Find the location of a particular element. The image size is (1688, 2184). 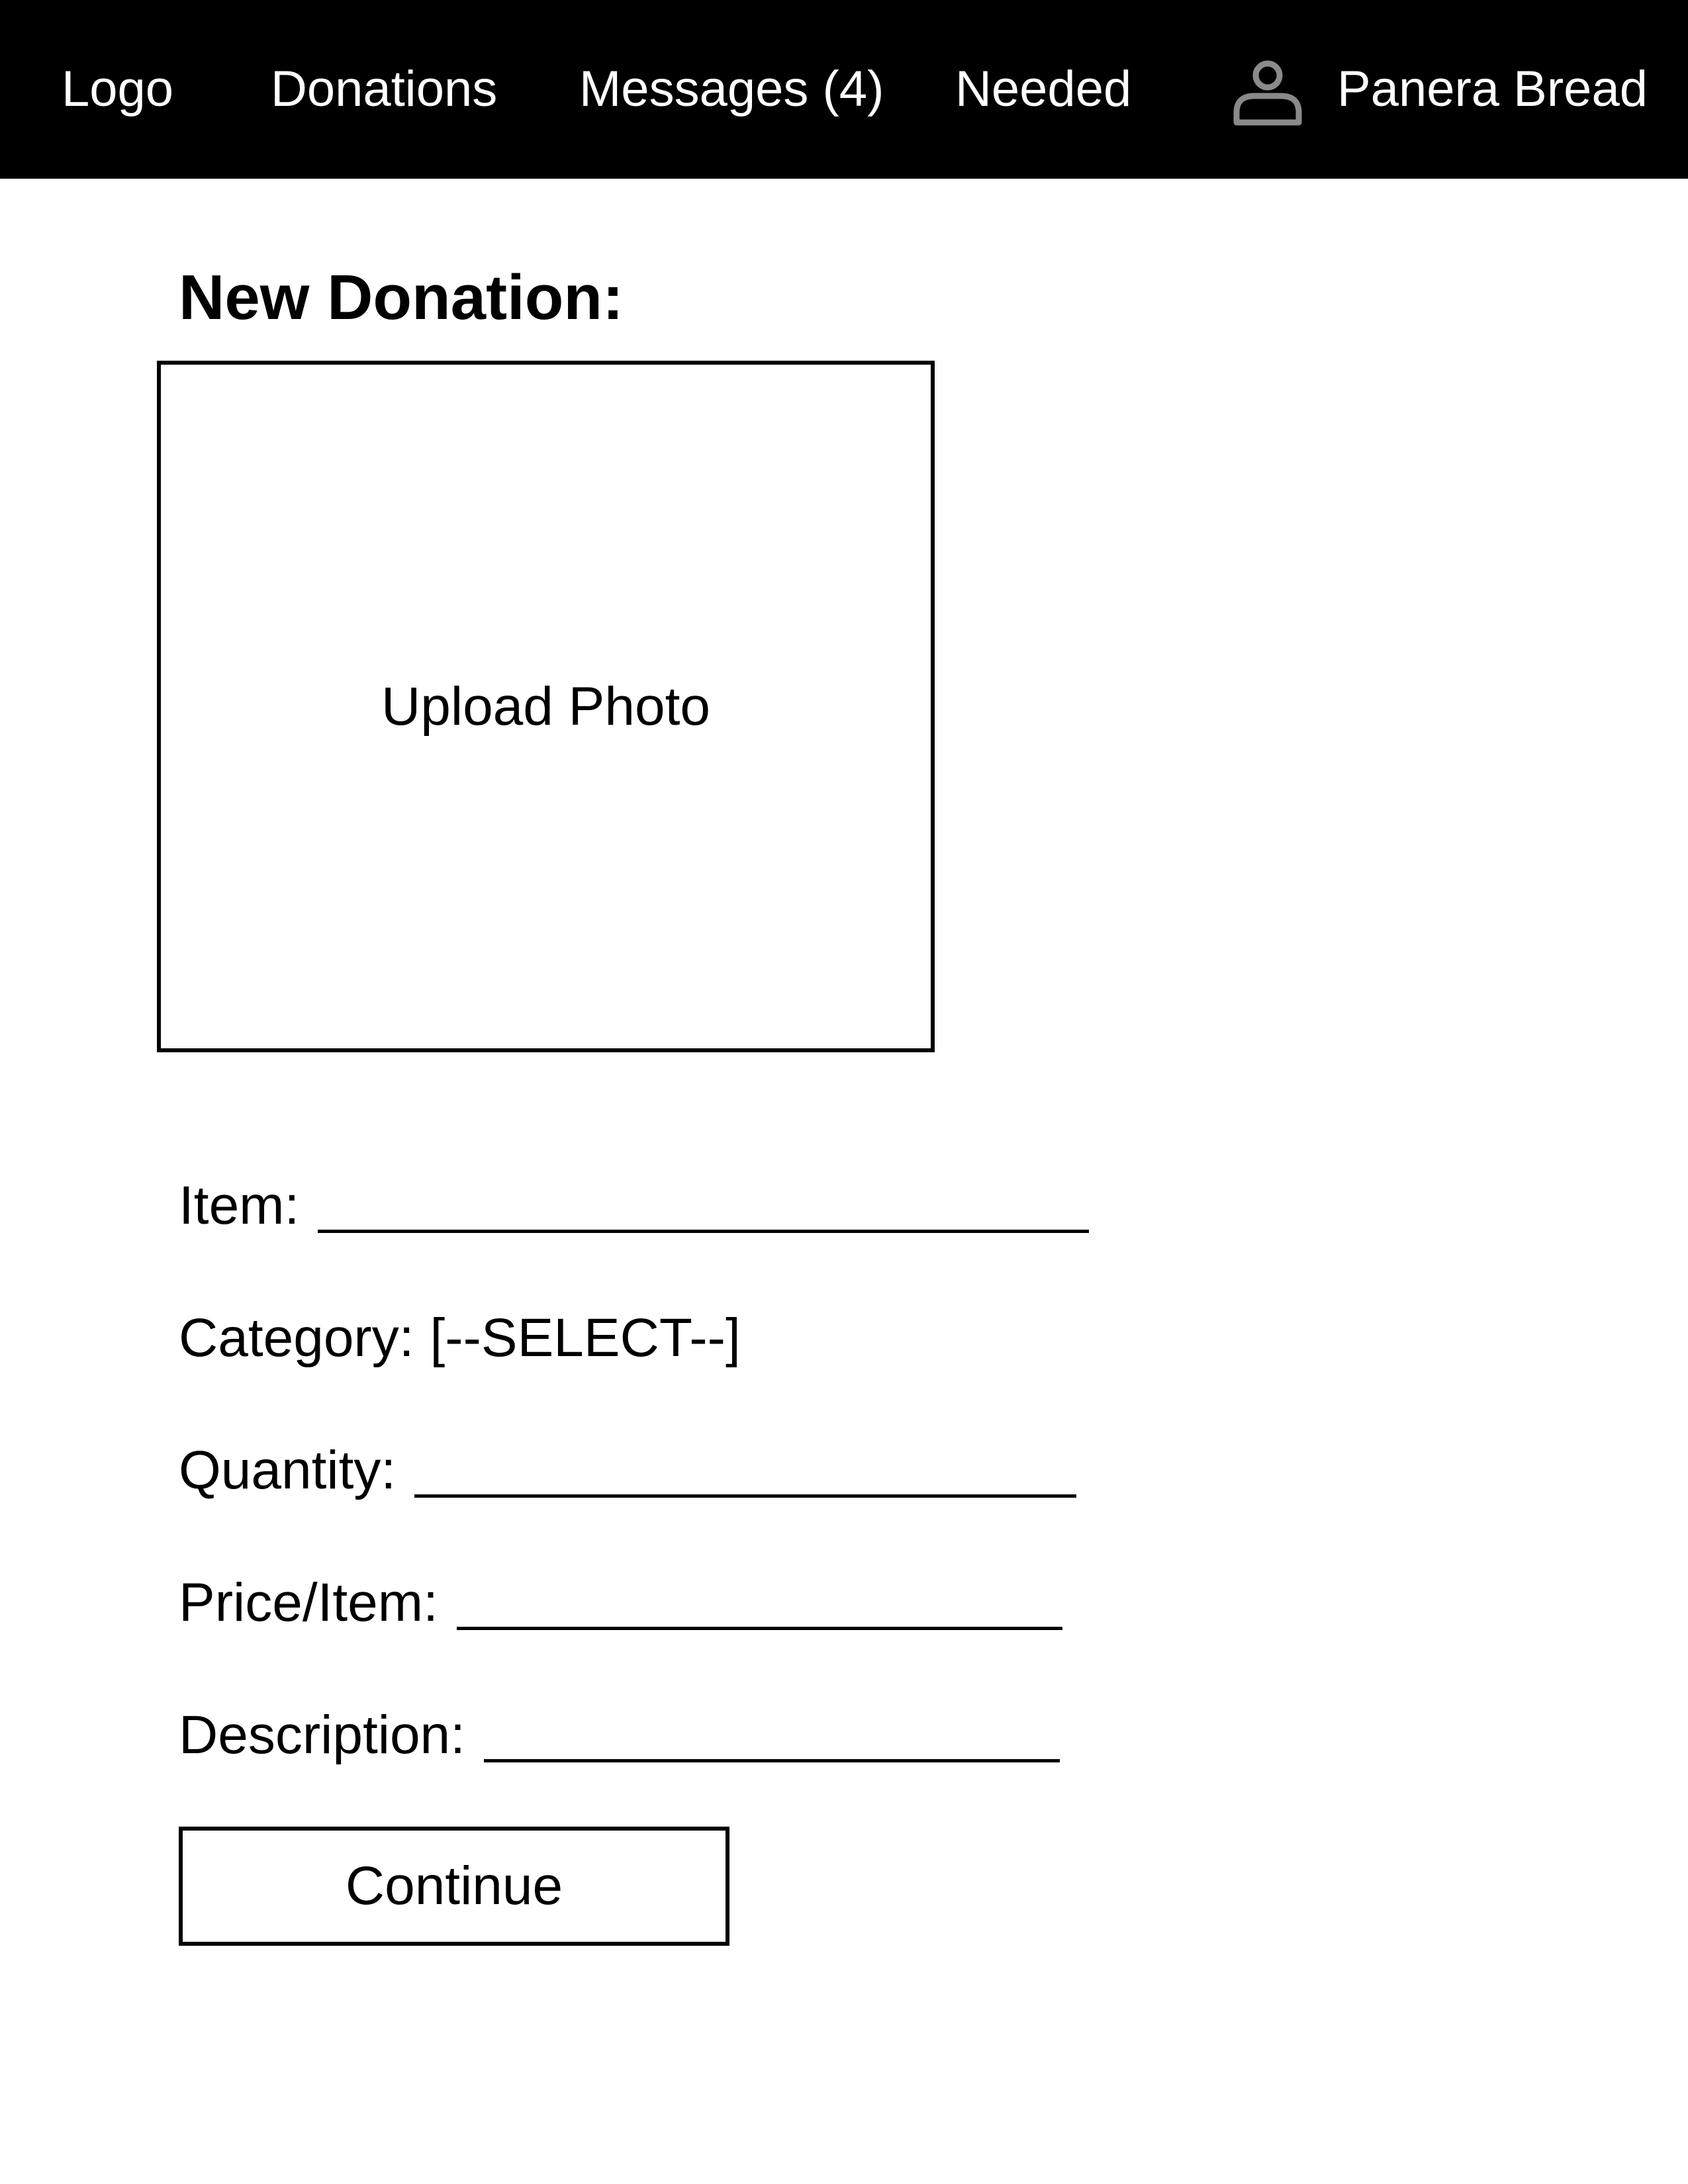

price-field-row: Price/Item: is located at coordinates (620, 1603).